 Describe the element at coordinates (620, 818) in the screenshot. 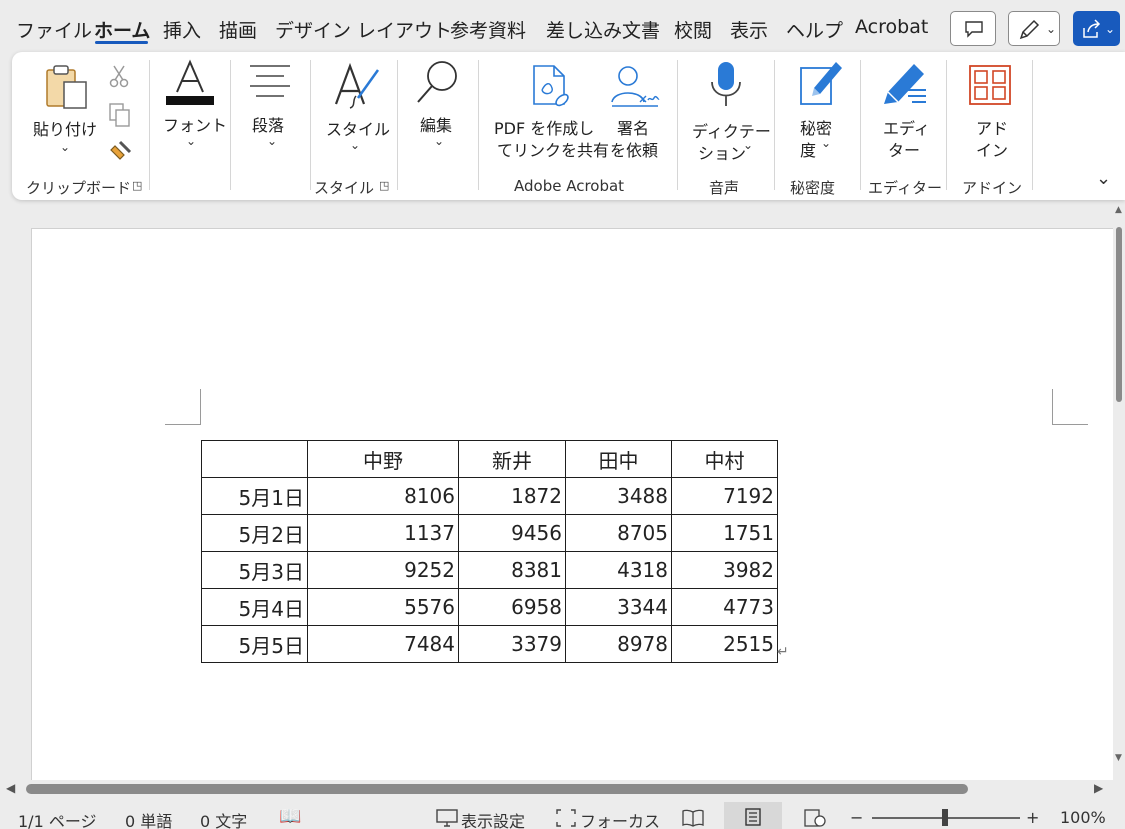

I see `focus-label: フォーカス` at that location.